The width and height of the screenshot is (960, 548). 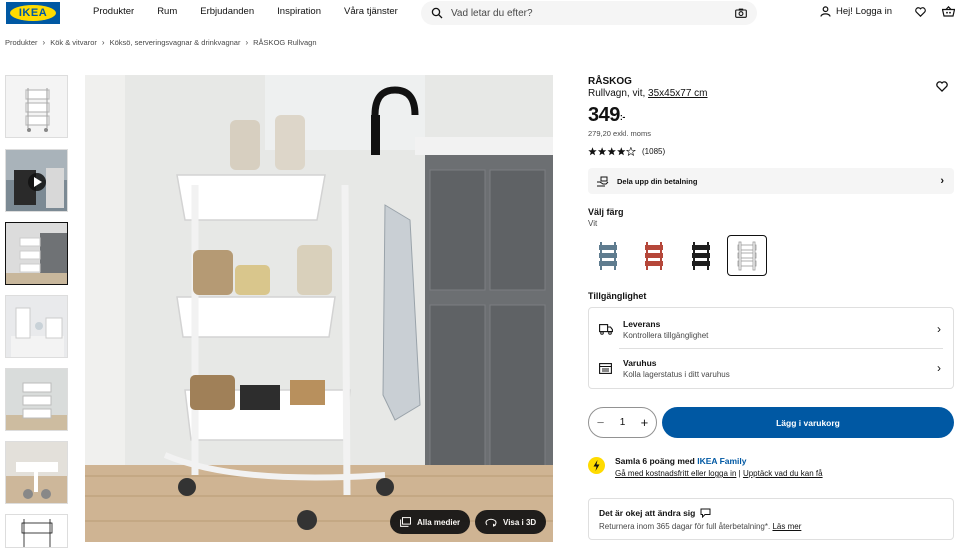 I want to click on price-ex-vat: 279,20 exkl. moms, so click(x=619, y=133).